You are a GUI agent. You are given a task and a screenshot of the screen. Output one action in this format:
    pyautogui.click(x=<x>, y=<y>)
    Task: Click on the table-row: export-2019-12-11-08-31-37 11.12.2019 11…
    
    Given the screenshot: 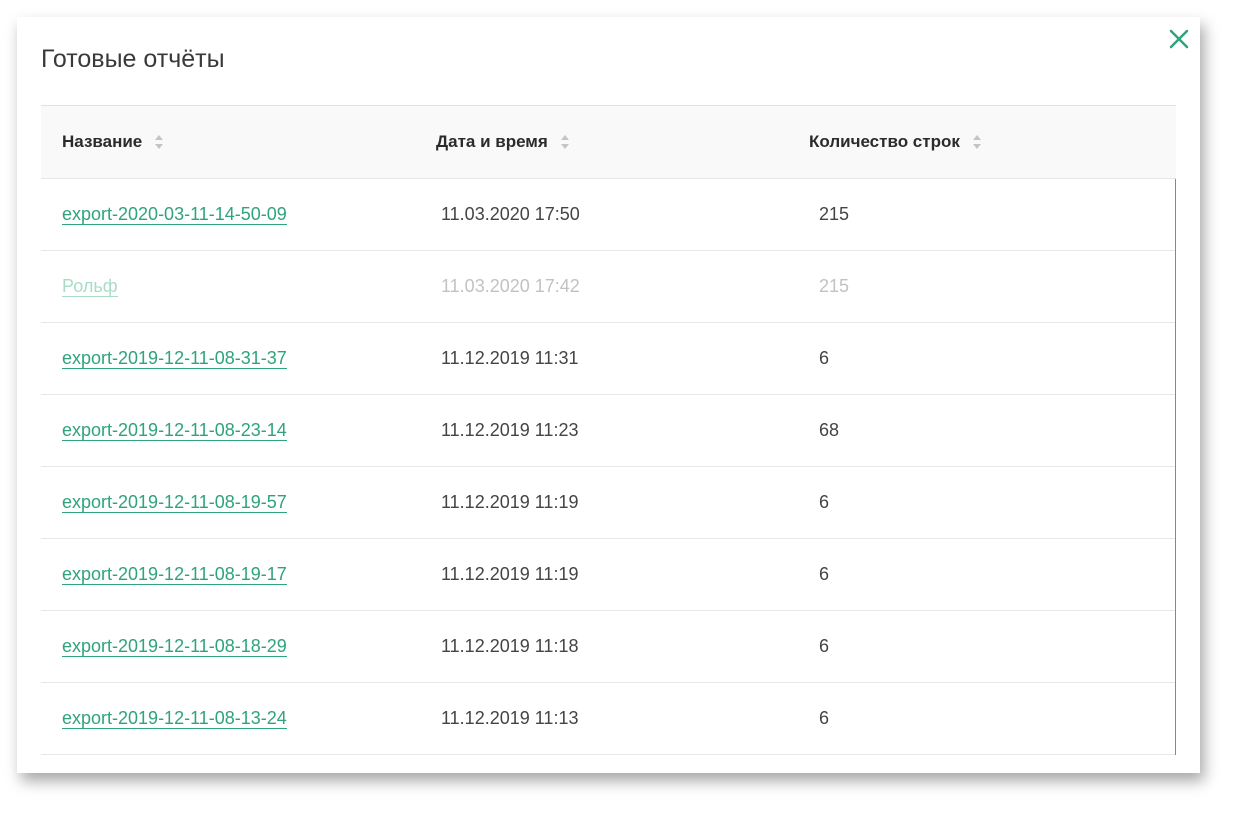 What is the action you would take?
    pyautogui.click(x=608, y=359)
    